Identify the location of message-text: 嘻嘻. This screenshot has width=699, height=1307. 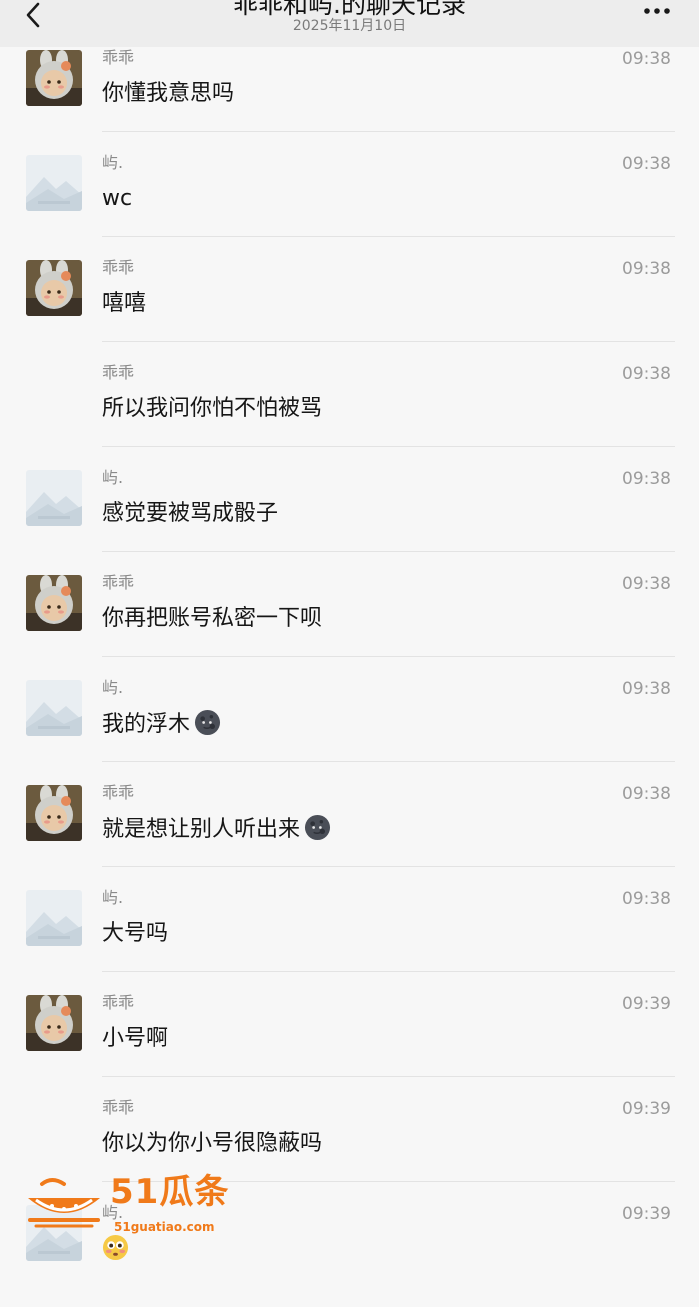
(124, 304).